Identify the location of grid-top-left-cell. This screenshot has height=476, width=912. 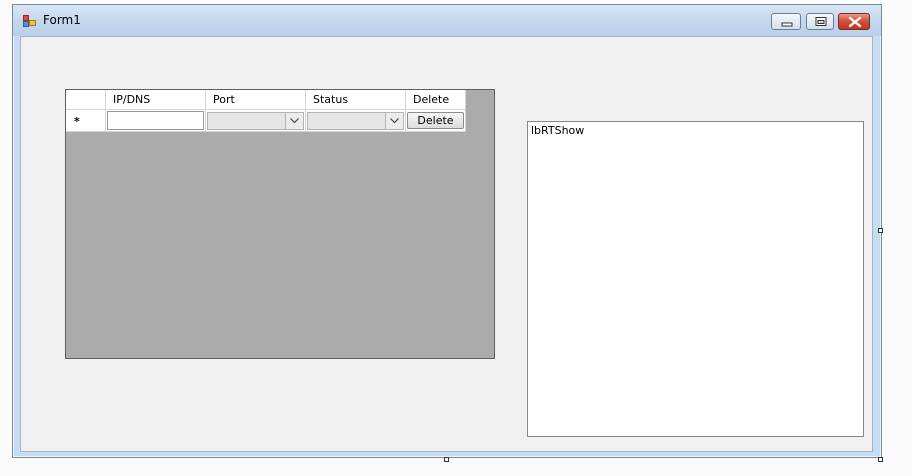
(86, 100).